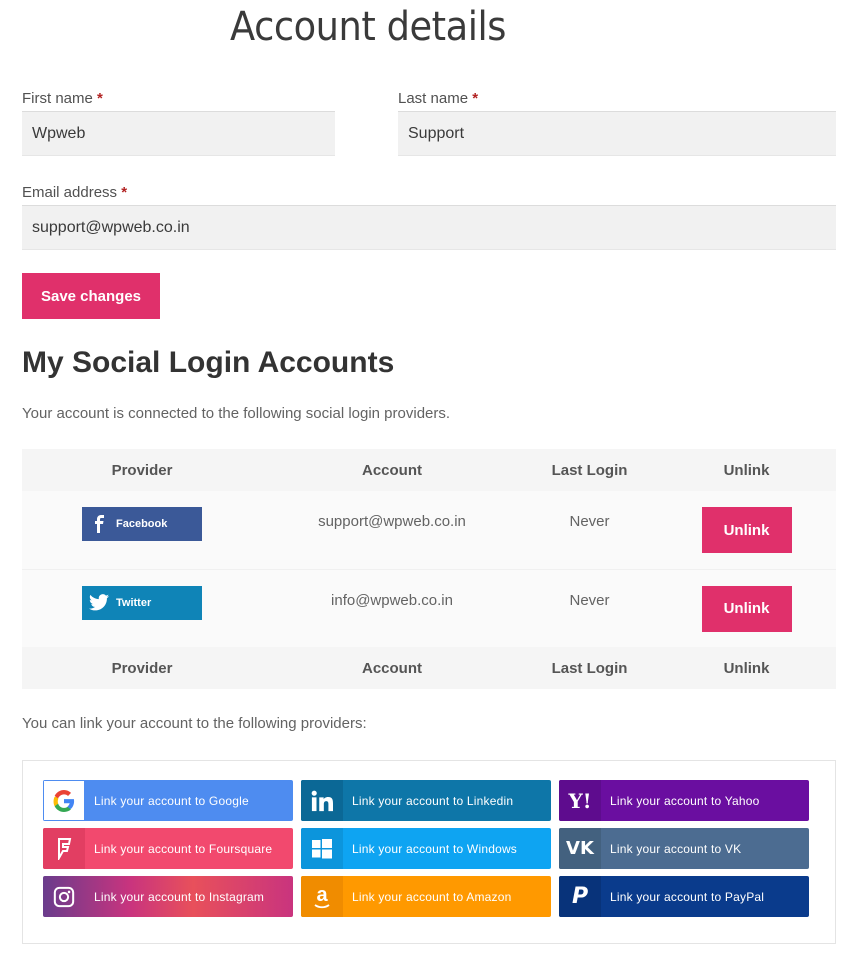  I want to click on link-instagram-button: Link your account to Instagram, so click(168, 896).